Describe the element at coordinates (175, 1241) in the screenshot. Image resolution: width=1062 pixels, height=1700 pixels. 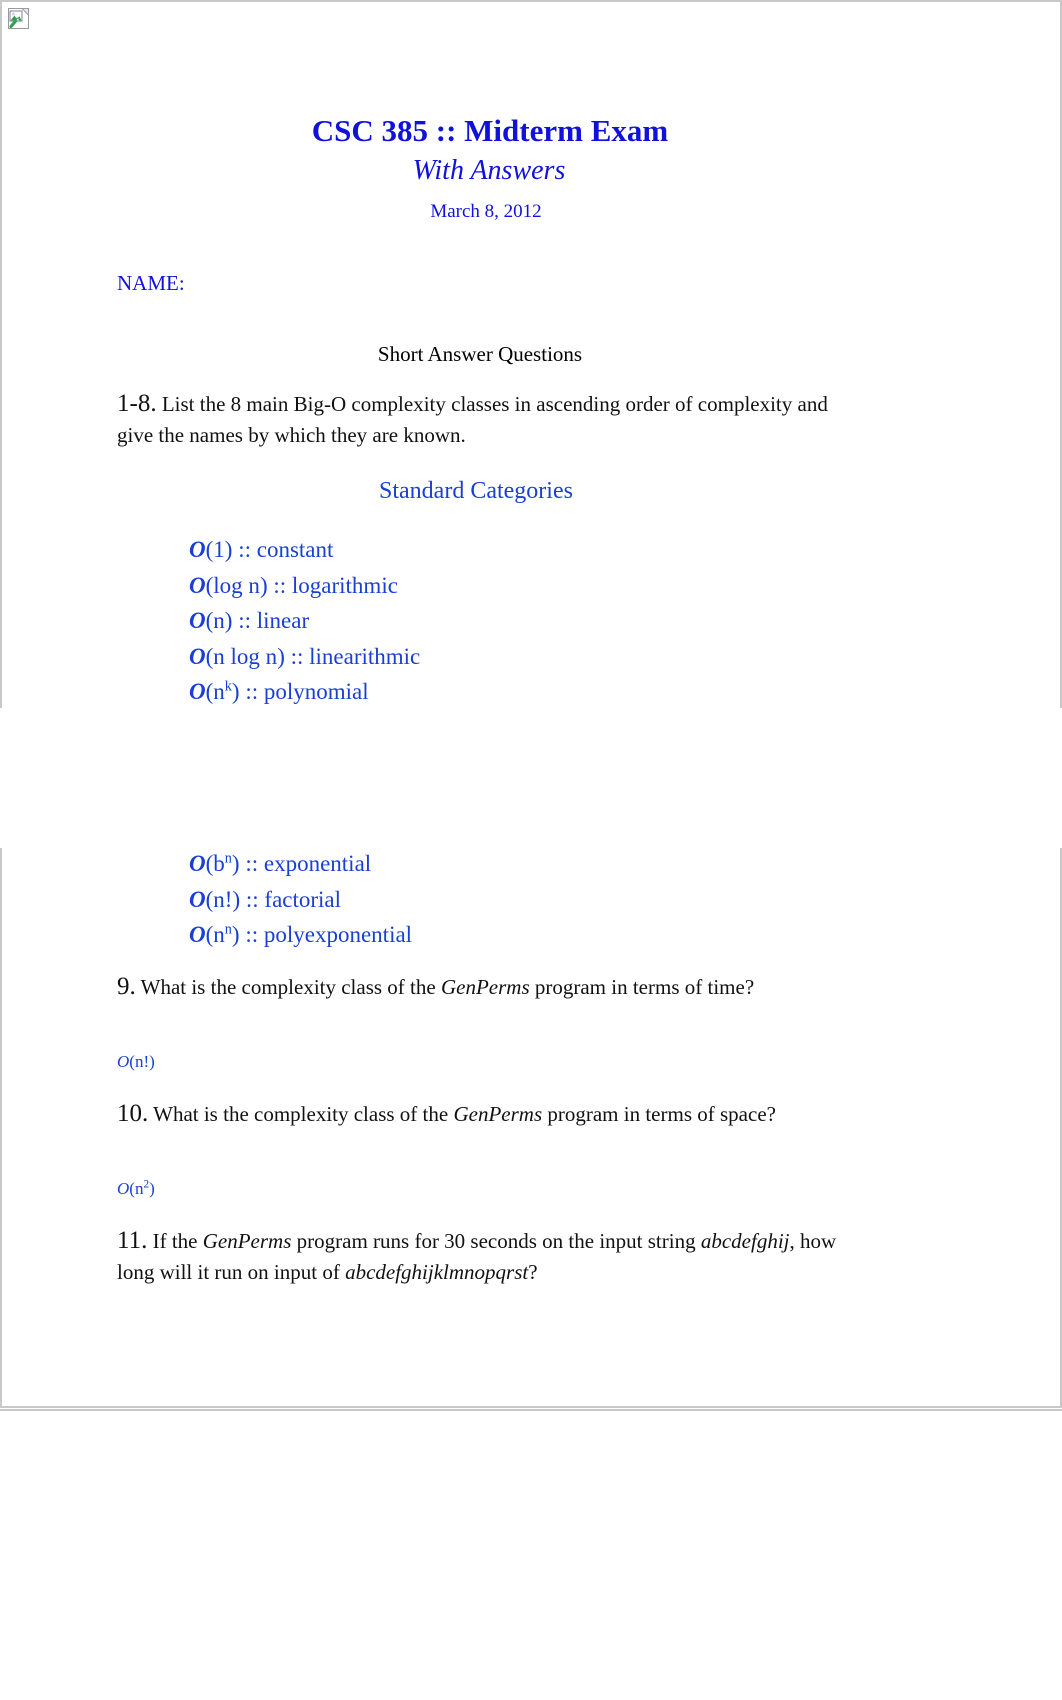
I see `question-text-a: If the` at that location.